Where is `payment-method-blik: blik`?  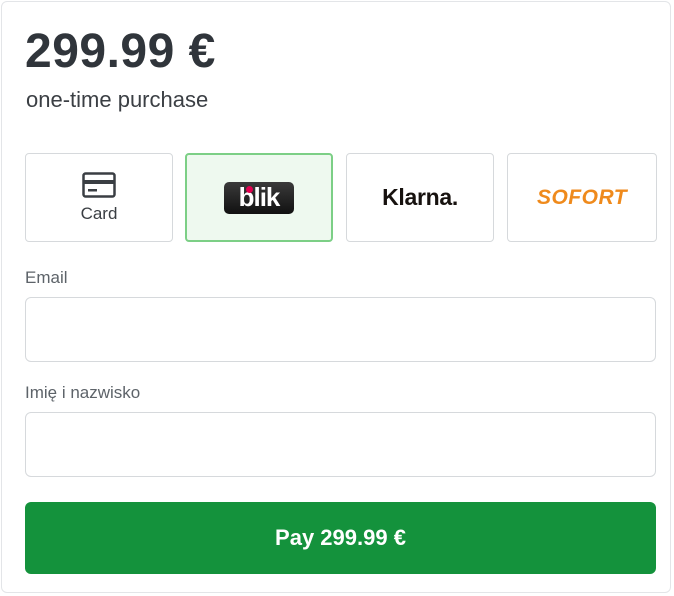 payment-method-blik: blik is located at coordinates (259, 197).